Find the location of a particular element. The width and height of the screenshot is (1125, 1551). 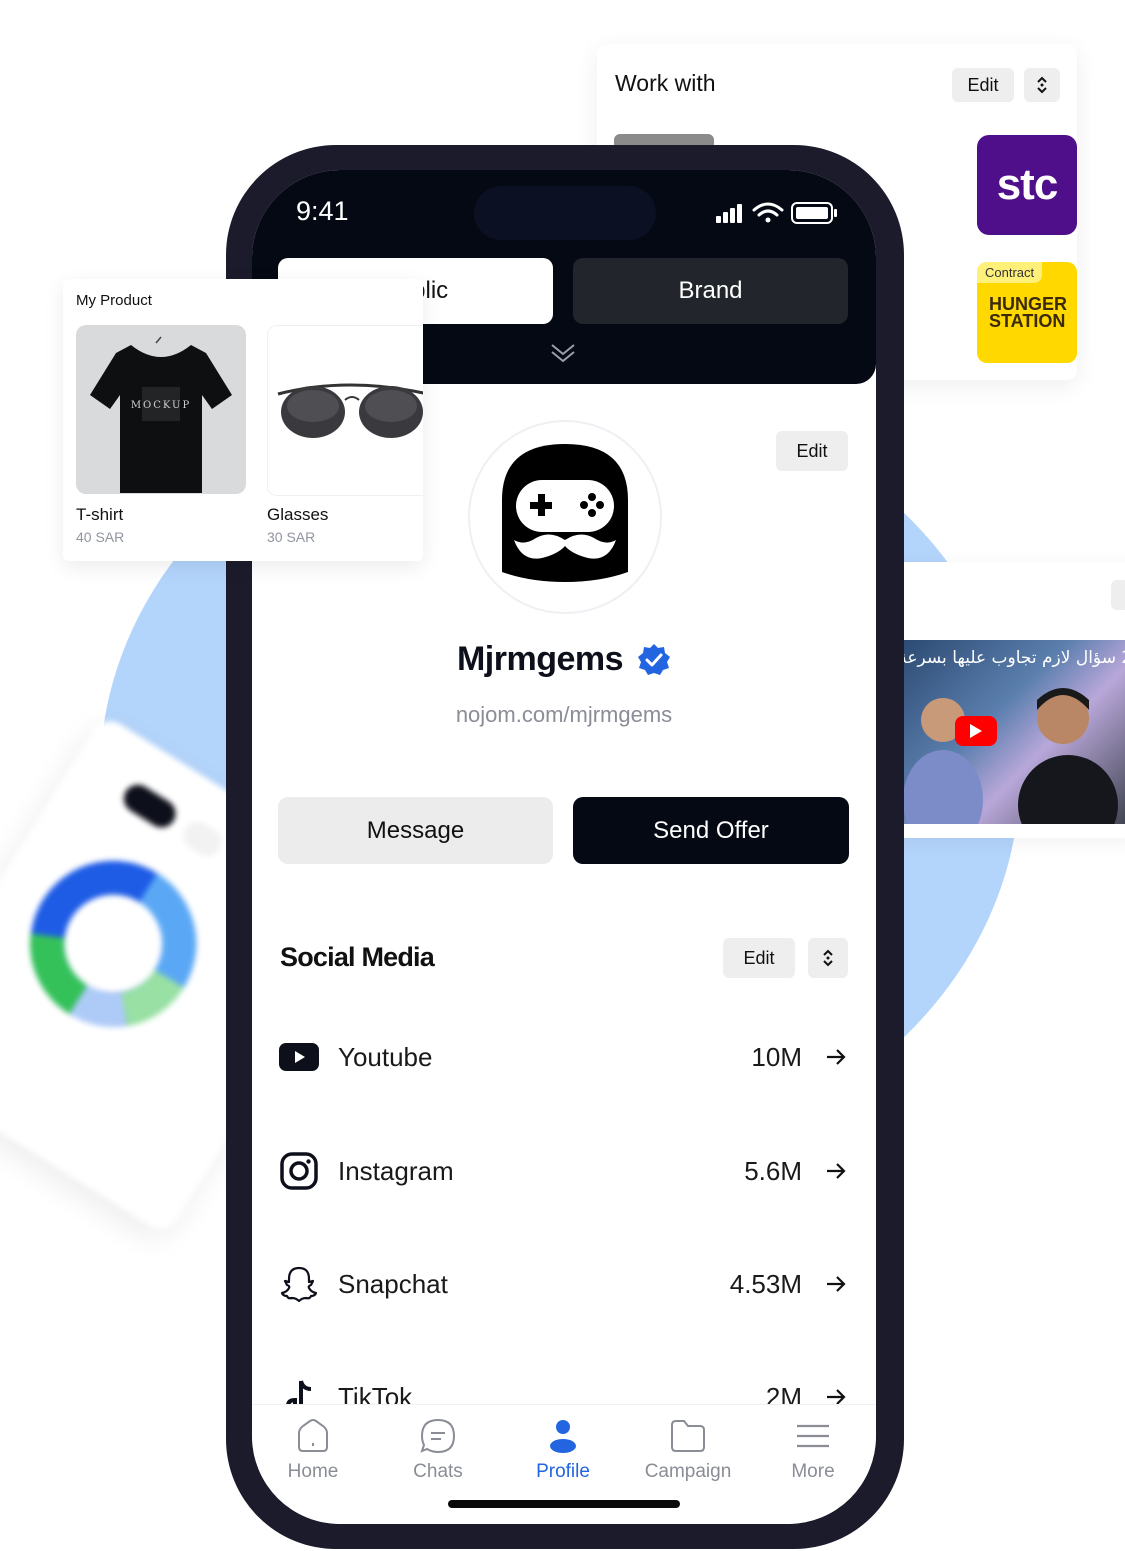

play-icon is located at coordinates (976, 731).